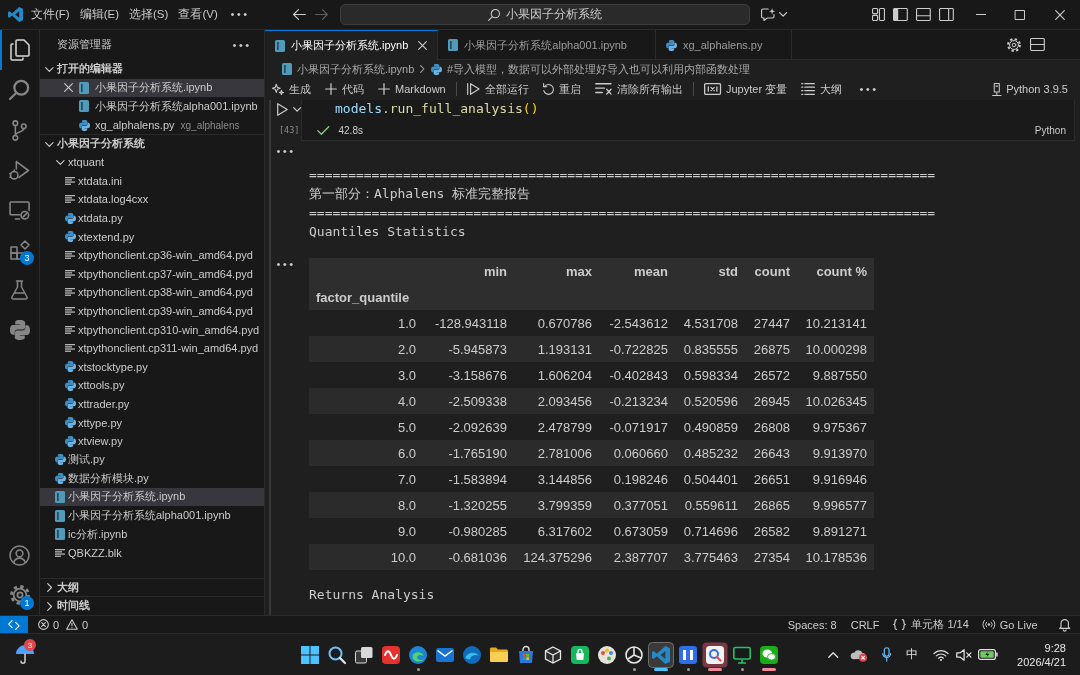 The height and width of the screenshot is (675, 1080). What do you see at coordinates (822, 89) in the screenshot?
I see `outline-button: 大纲` at bounding box center [822, 89].